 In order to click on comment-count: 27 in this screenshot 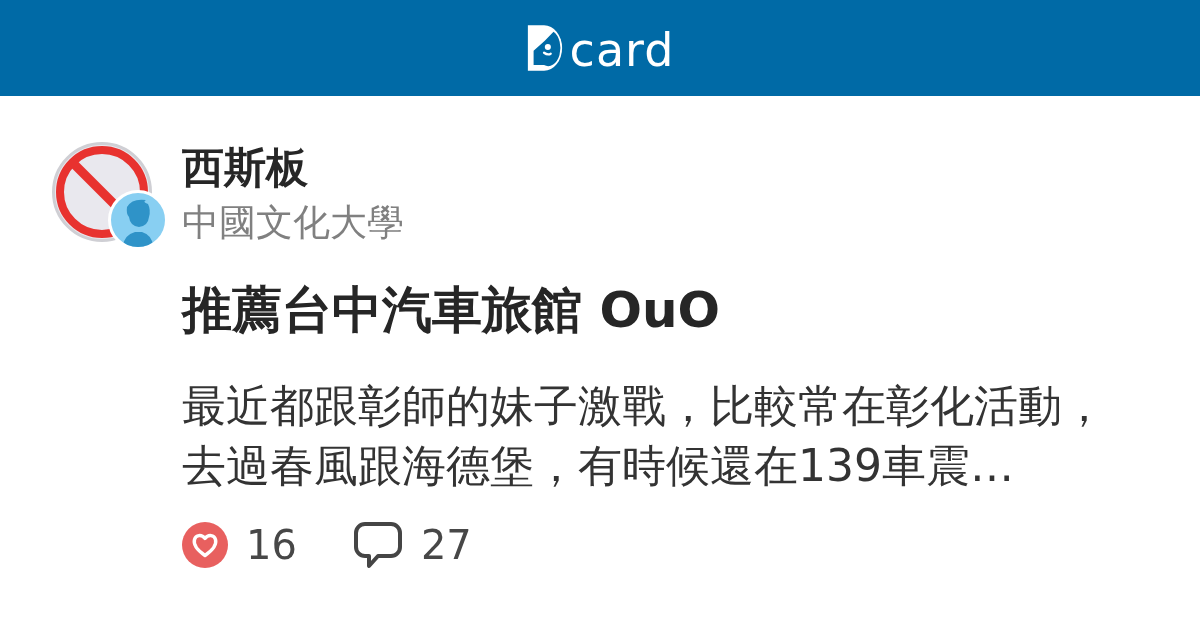, I will do `click(446, 545)`.